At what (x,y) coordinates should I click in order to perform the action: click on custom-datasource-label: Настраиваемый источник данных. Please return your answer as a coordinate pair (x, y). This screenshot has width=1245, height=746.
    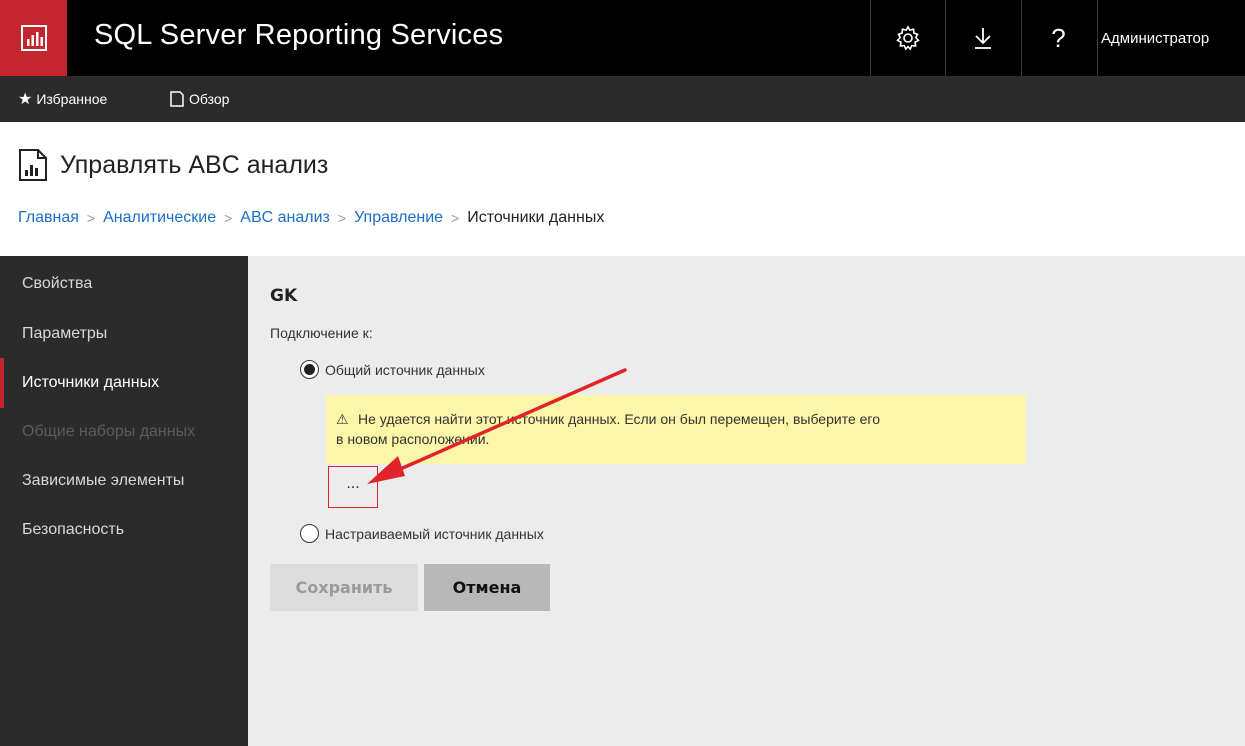
    Looking at the image, I should click on (434, 533).